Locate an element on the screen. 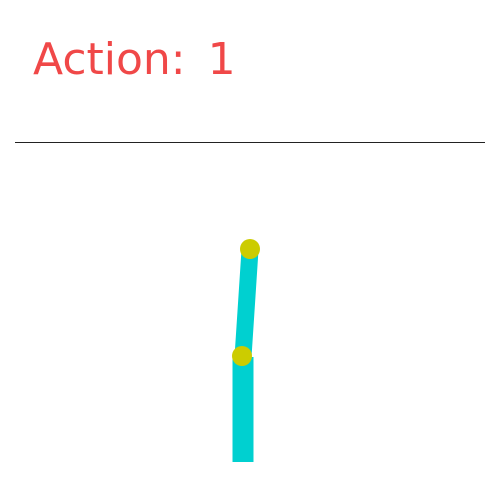 This screenshot has width=500, height=500. upper-link is located at coordinates (246, 303).